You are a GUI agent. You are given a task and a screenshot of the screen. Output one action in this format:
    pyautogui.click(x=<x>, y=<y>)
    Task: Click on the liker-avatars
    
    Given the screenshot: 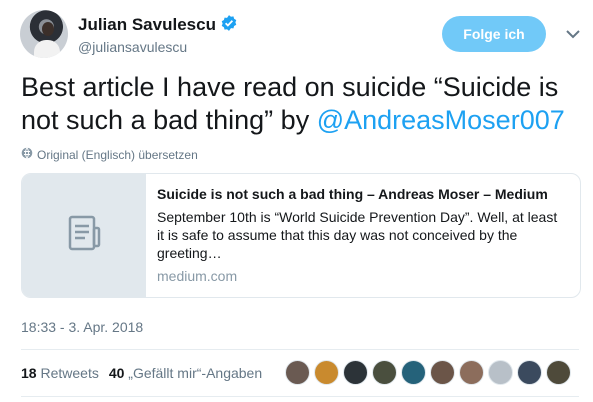 What is the action you would take?
    pyautogui.click(x=430, y=372)
    